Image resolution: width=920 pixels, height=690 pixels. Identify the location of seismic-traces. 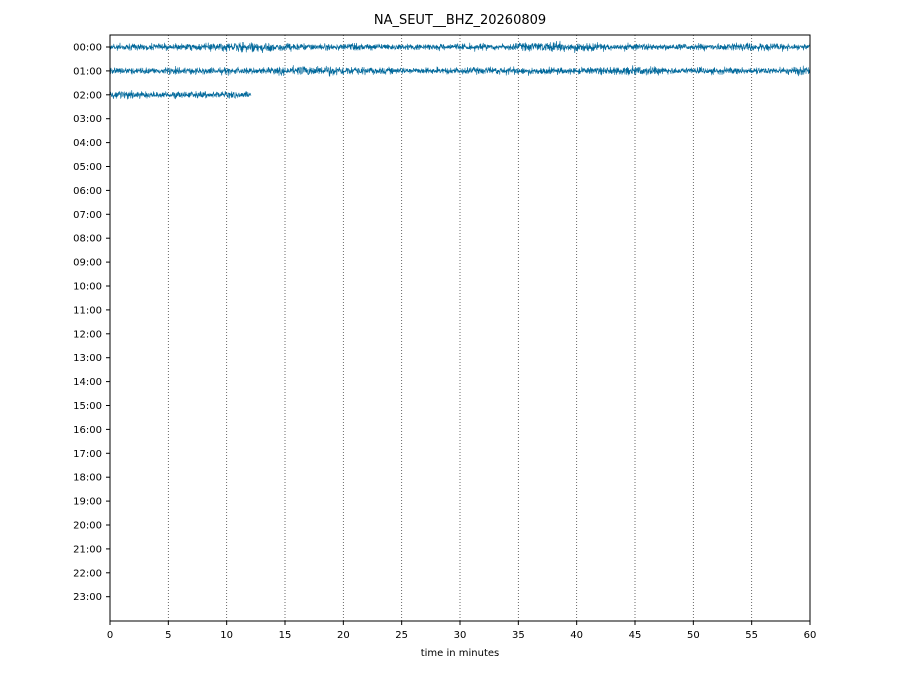
(460, 70).